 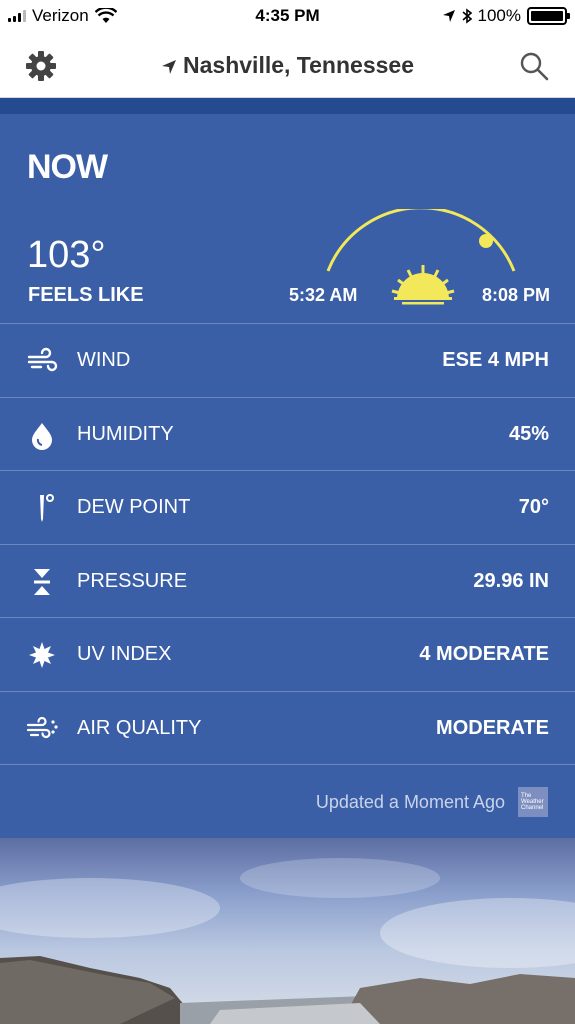 I want to click on condition-value: ESE 4 MPH, so click(x=495, y=360).